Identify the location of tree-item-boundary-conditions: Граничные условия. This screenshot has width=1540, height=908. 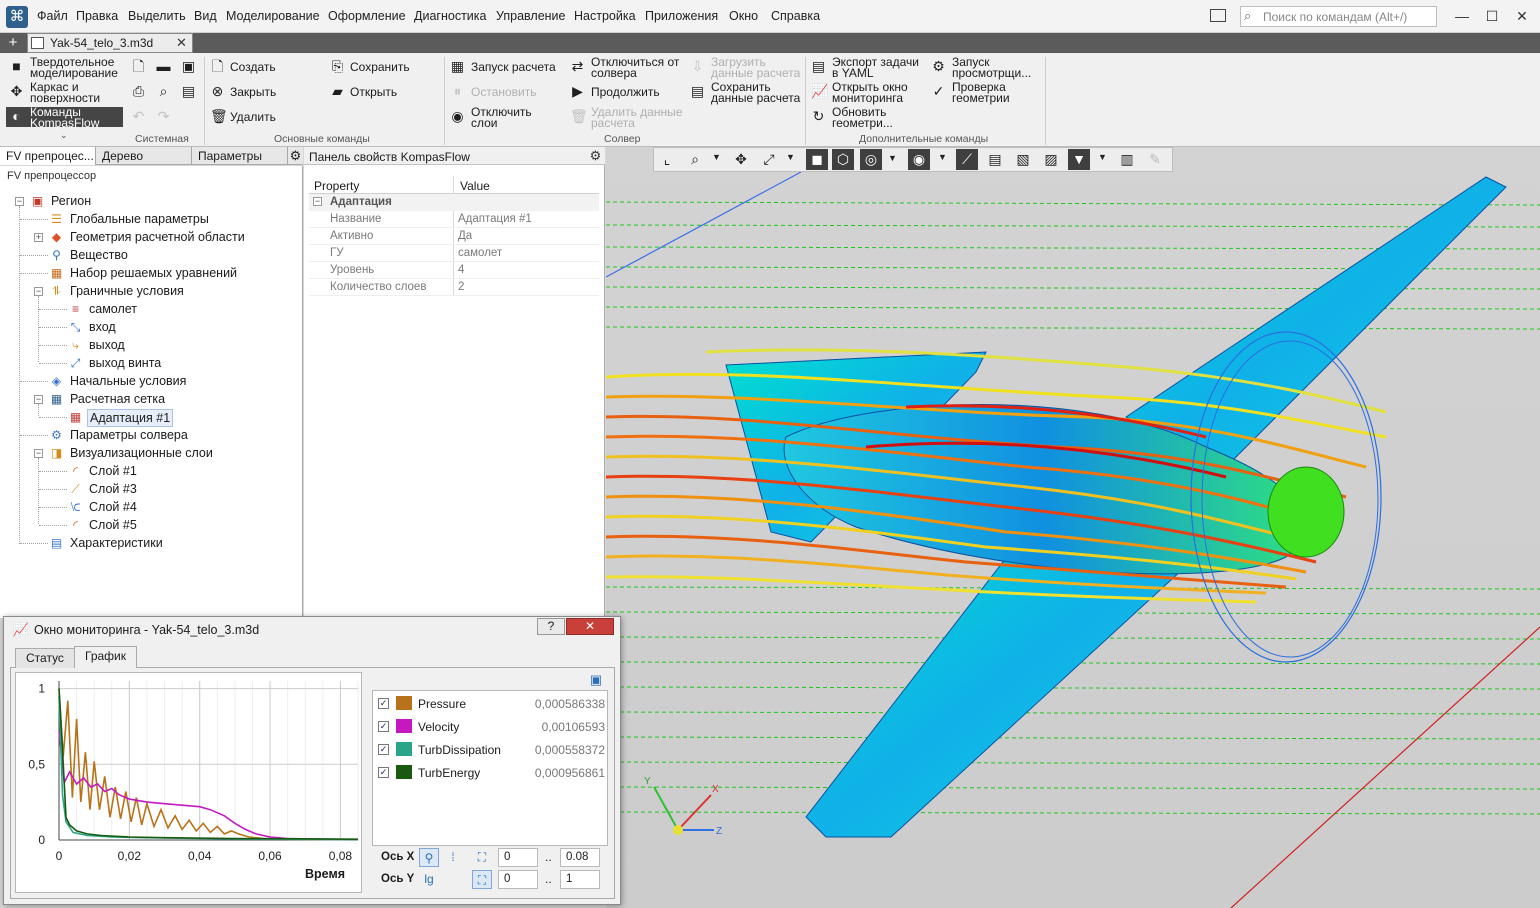
(127, 291).